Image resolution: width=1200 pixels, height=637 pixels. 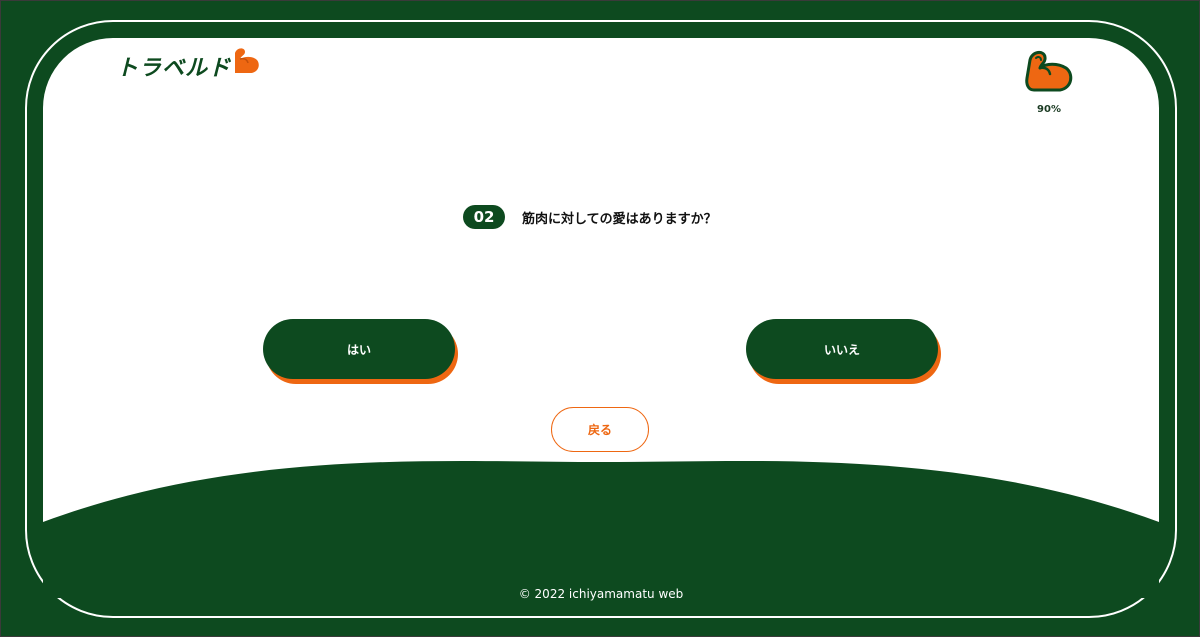 What do you see at coordinates (842, 349) in the screenshot?
I see `no-button-label: いいえ` at bounding box center [842, 349].